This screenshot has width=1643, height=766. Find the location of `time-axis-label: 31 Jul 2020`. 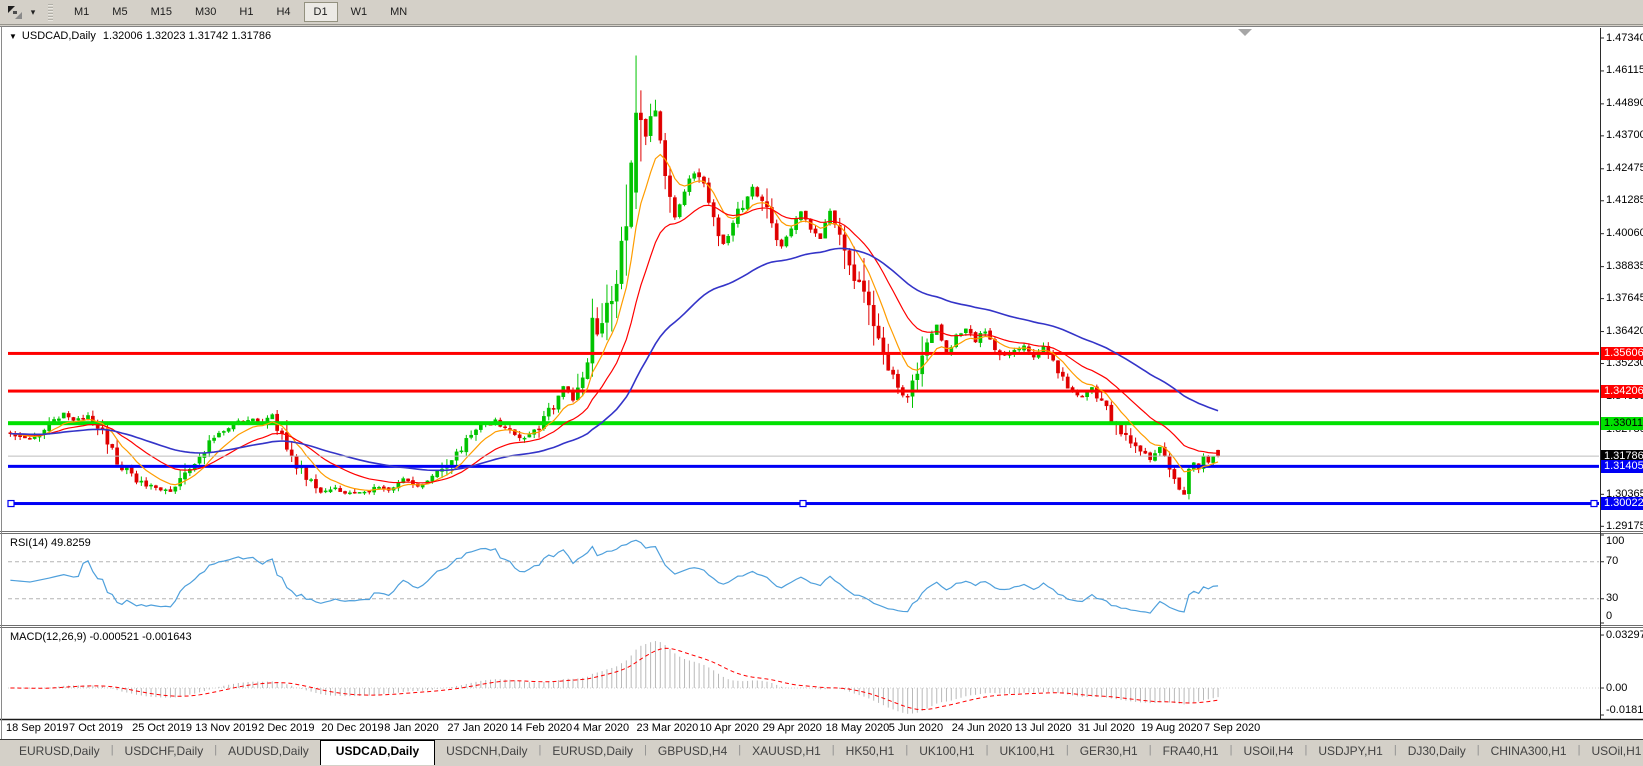

time-axis-label: 31 Jul 2020 is located at coordinates (1106, 728).